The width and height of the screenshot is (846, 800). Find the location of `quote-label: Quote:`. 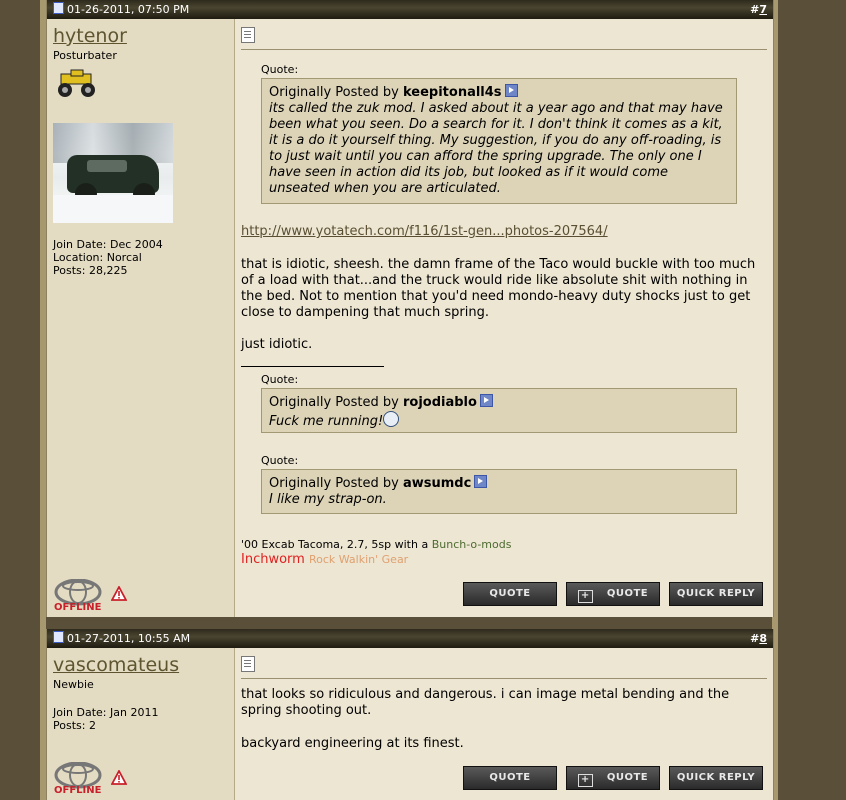

quote-label: Quote: is located at coordinates (280, 69).